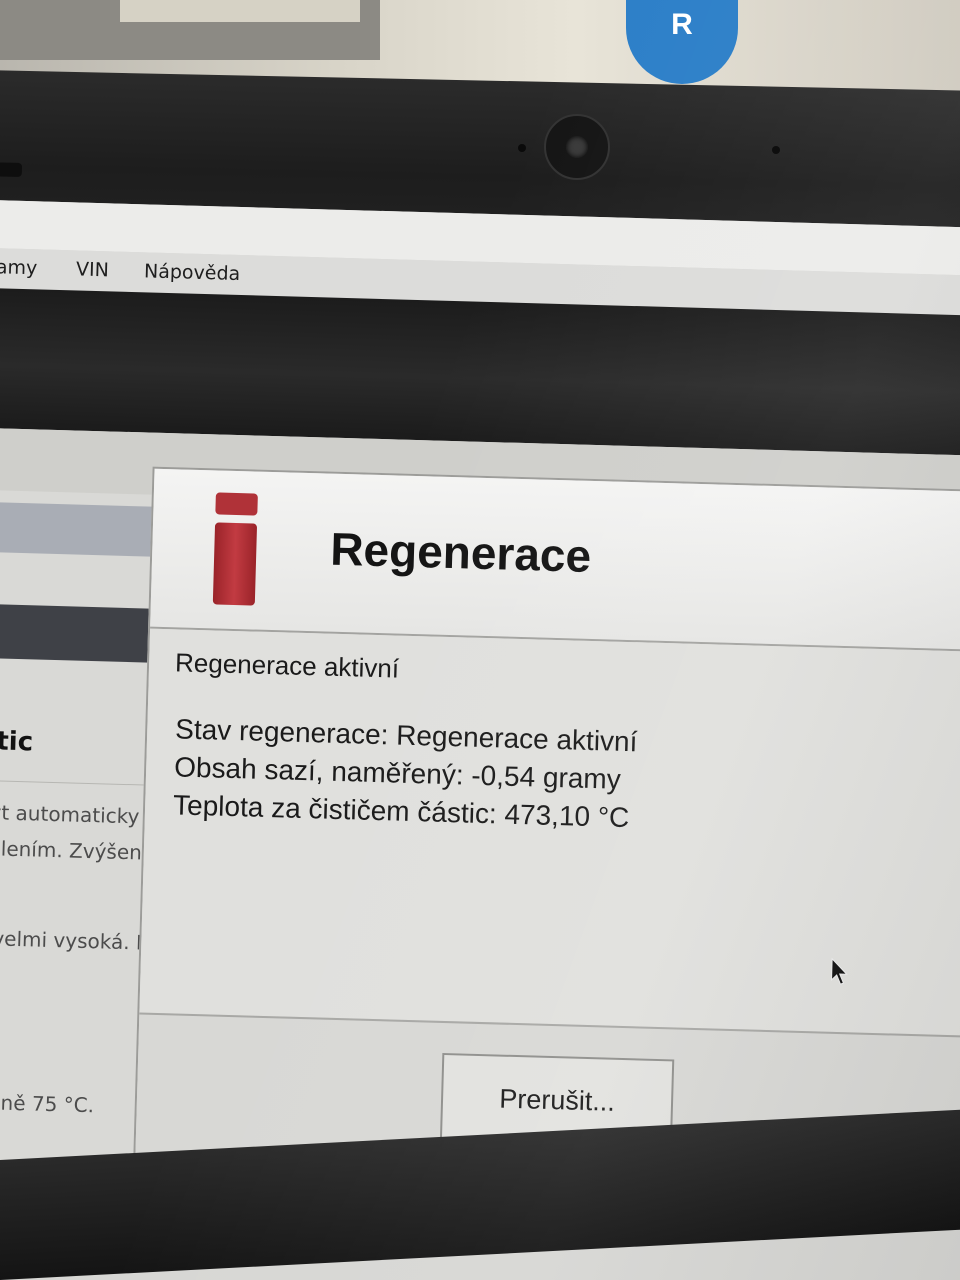 The image size is (960, 1280). I want to click on menu-item-vin: VIN, so click(92, 269).